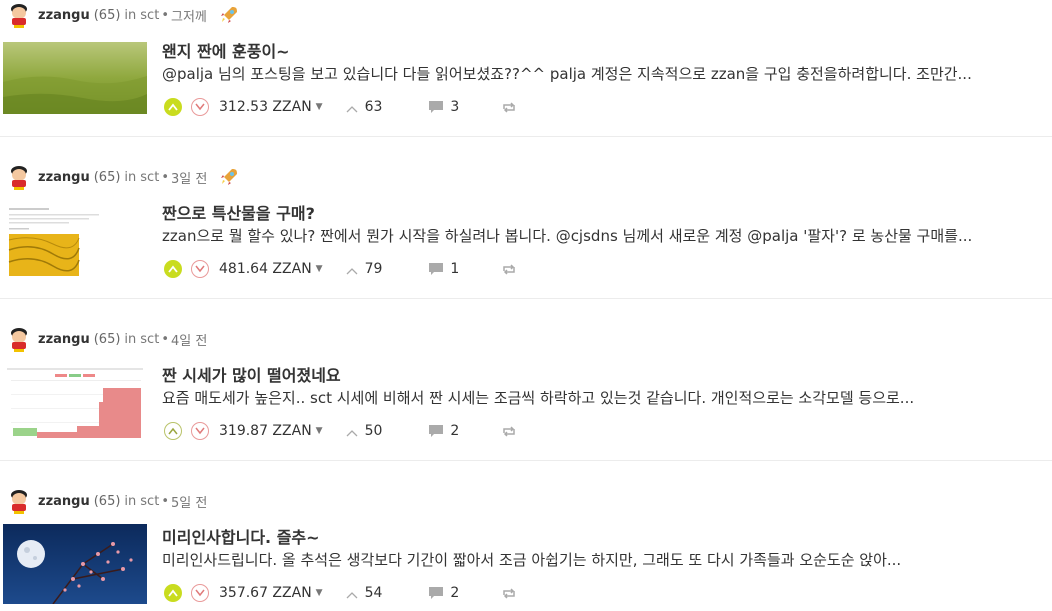  Describe the element at coordinates (122, 177) in the screenshot. I see `post-header: zzangu (65) in sct • 3일 전` at that location.